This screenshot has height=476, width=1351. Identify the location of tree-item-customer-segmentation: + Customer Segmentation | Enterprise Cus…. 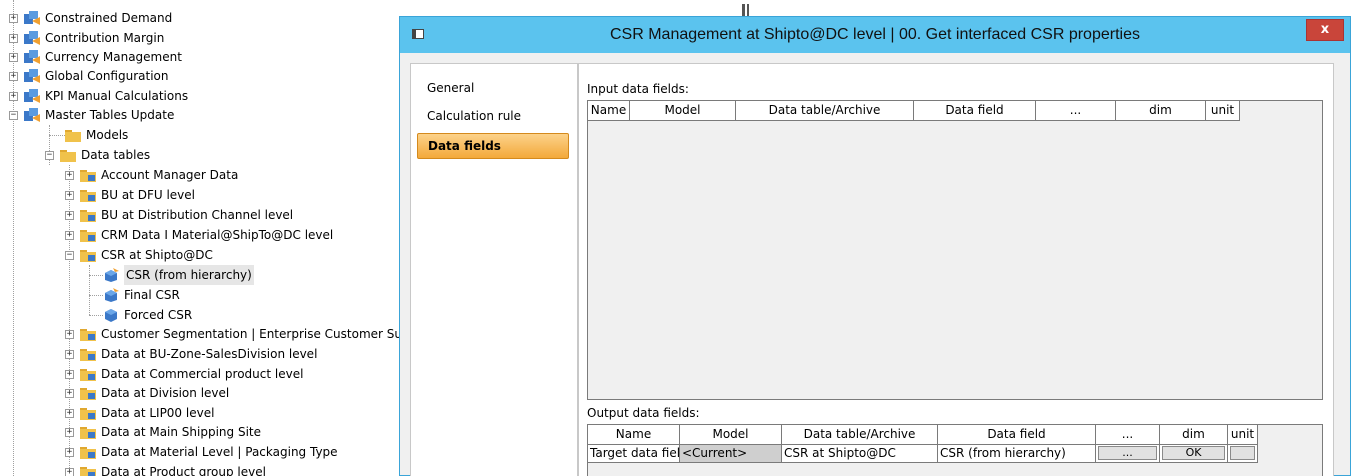
(232, 334).